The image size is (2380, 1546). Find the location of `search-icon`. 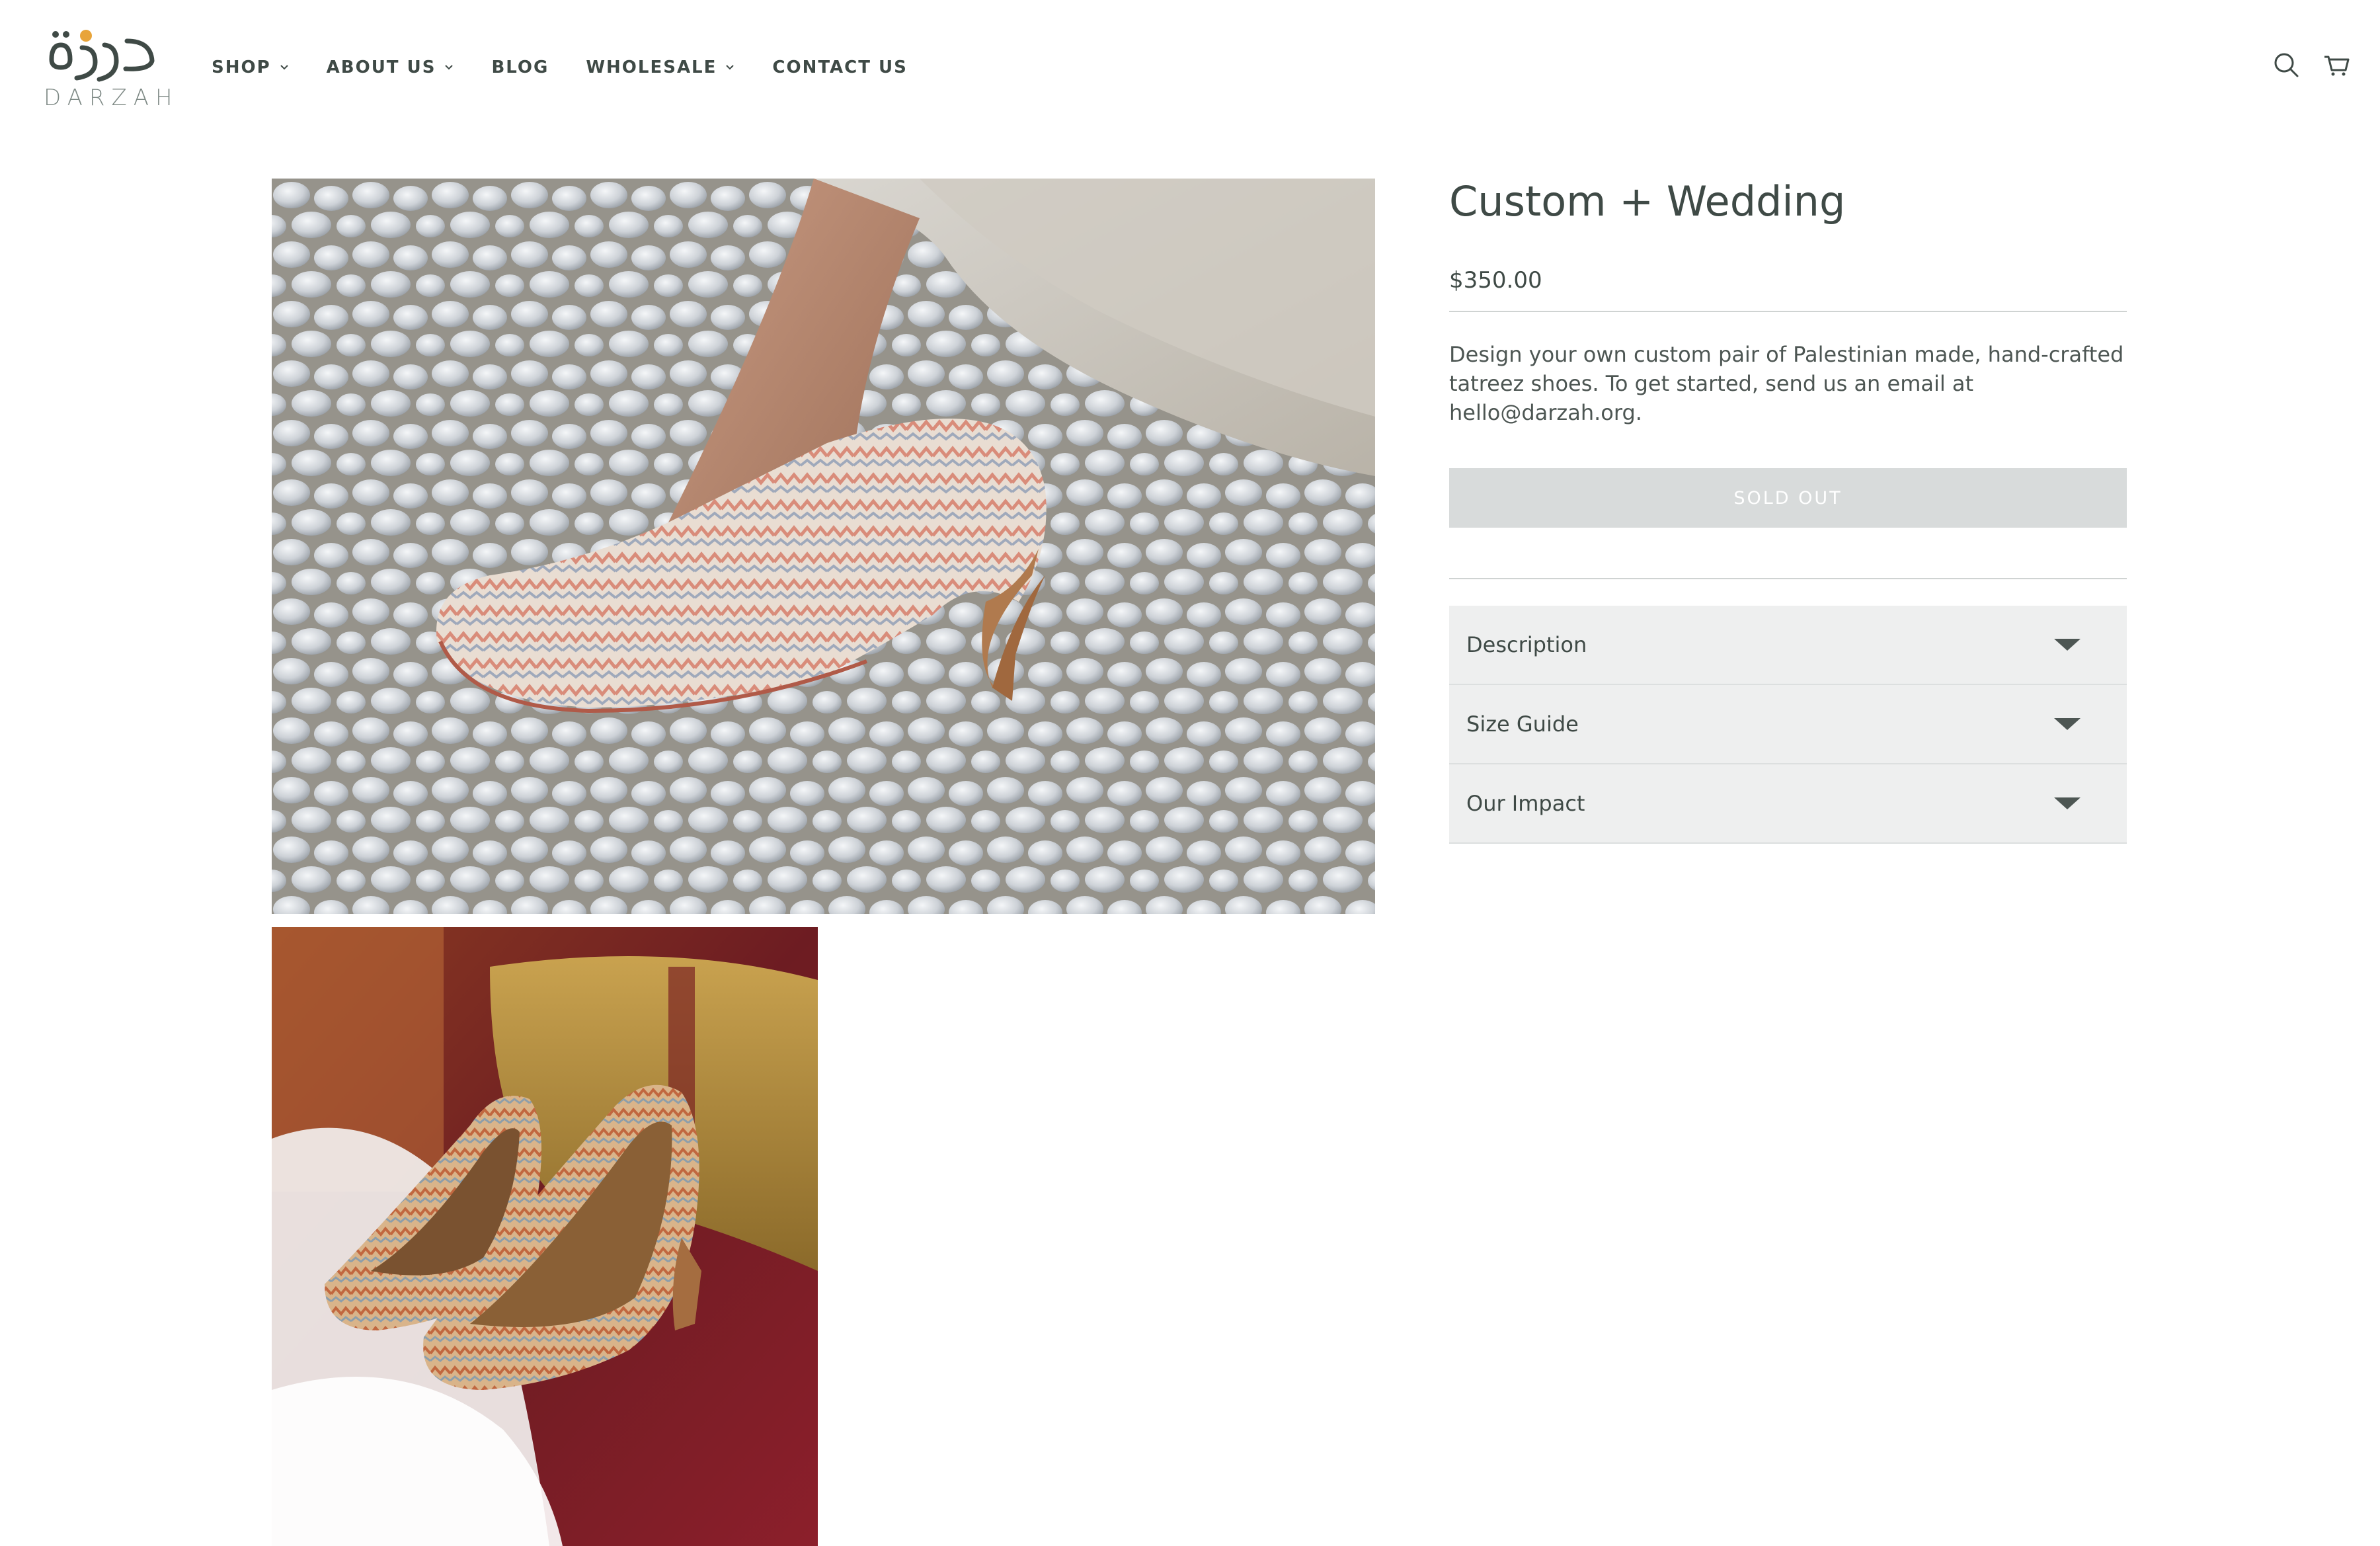

search-icon is located at coordinates (2286, 64).